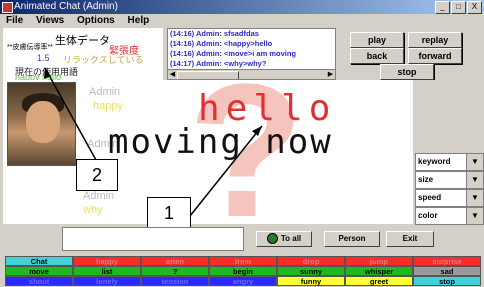 The image size is (484, 287). What do you see at coordinates (39, 271) in the screenshot?
I see `emotion-button: move` at bounding box center [39, 271].